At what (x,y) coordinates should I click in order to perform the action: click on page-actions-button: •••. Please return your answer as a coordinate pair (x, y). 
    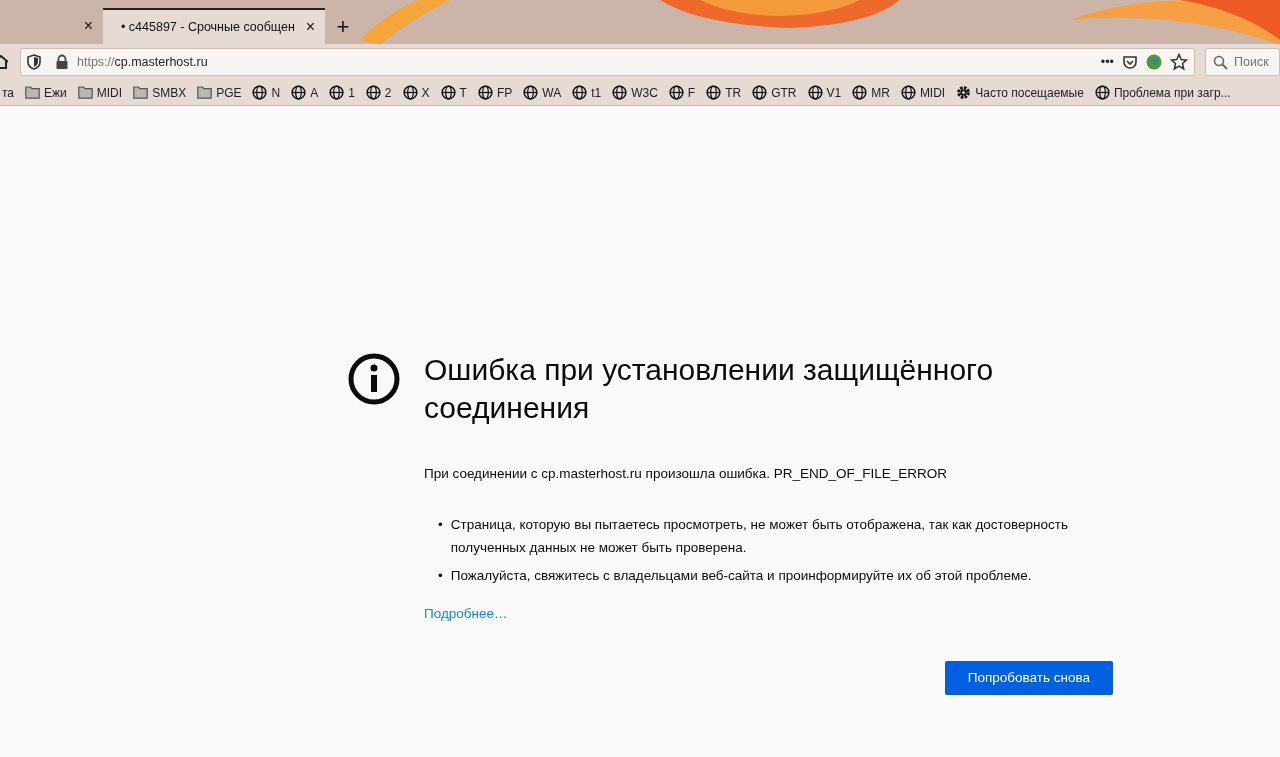
    Looking at the image, I should click on (1107, 62).